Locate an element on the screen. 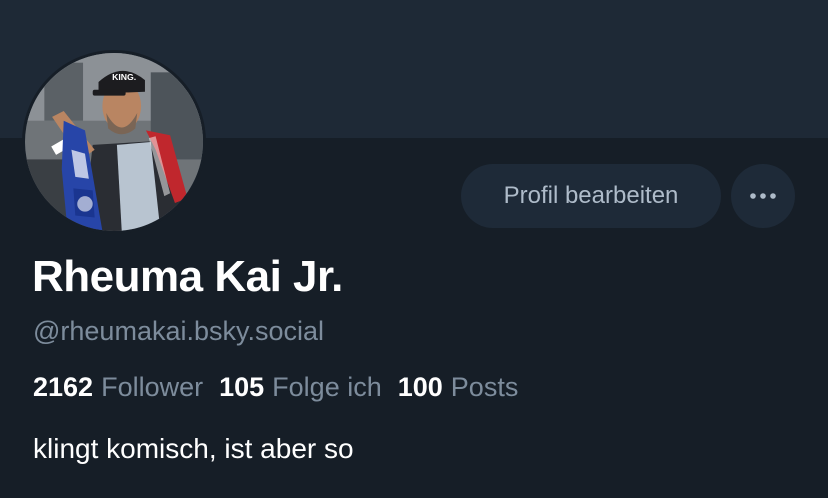 The image size is (828, 498). stat-followers: 2162 Follower is located at coordinates (118, 387).